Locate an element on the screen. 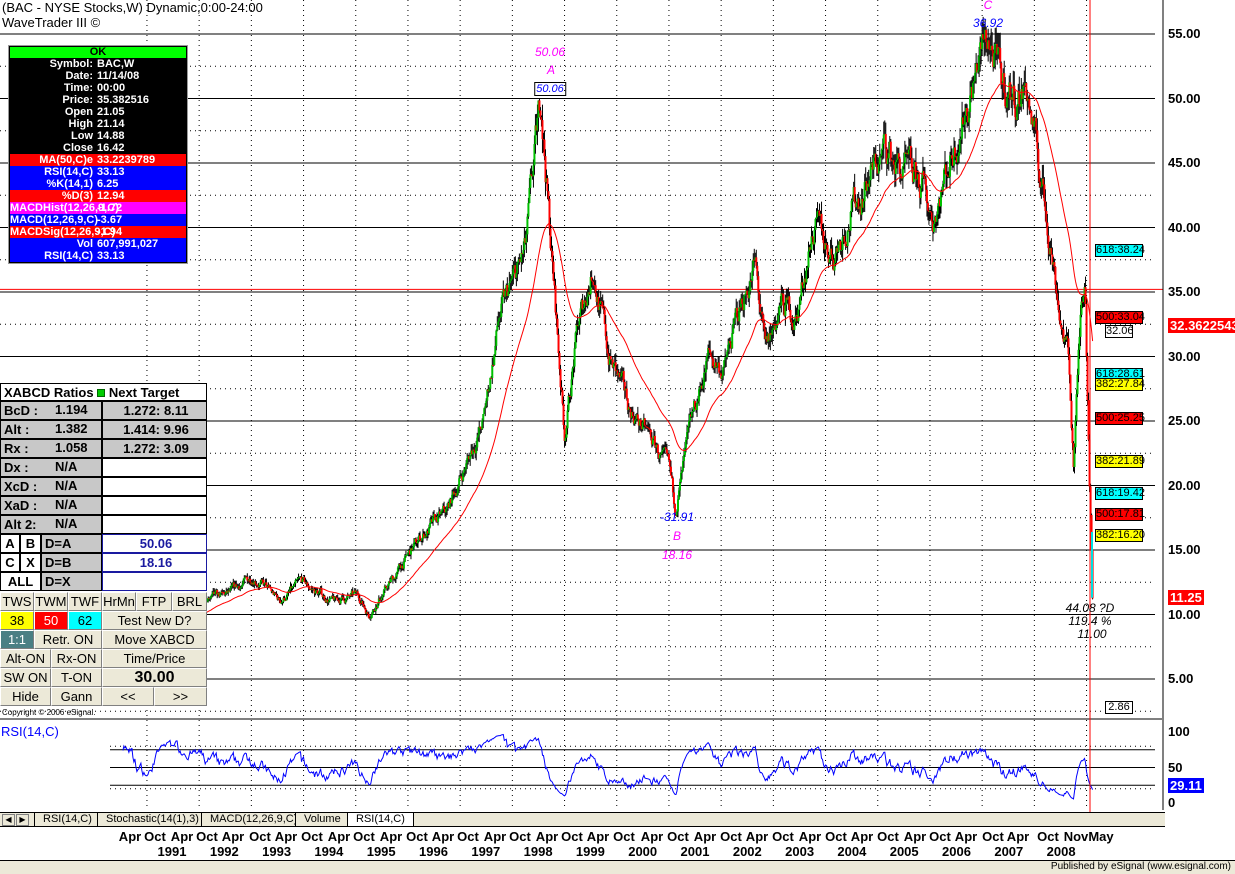 The image size is (1235, 874). rsi-axis-tick: 100 is located at coordinates (1179, 731).